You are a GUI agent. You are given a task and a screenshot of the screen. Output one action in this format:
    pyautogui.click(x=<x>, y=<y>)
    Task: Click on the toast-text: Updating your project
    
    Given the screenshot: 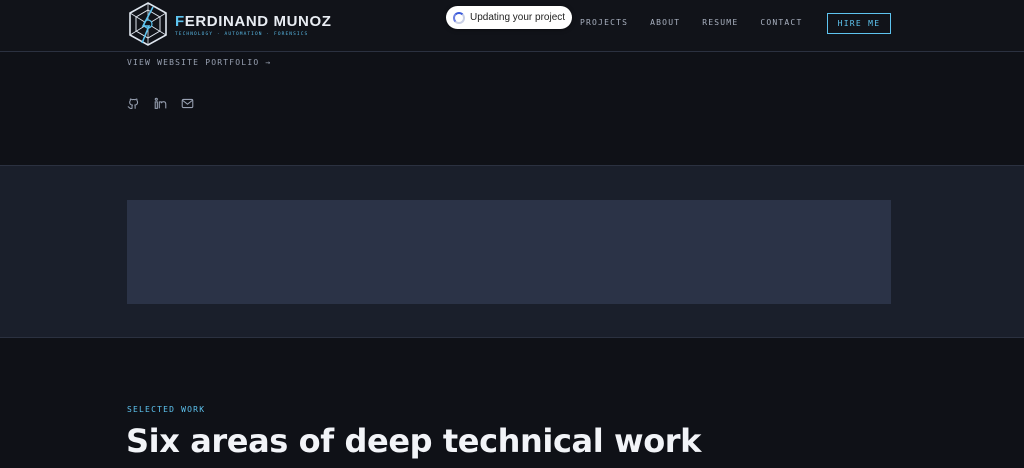 What is the action you would take?
    pyautogui.click(x=518, y=17)
    